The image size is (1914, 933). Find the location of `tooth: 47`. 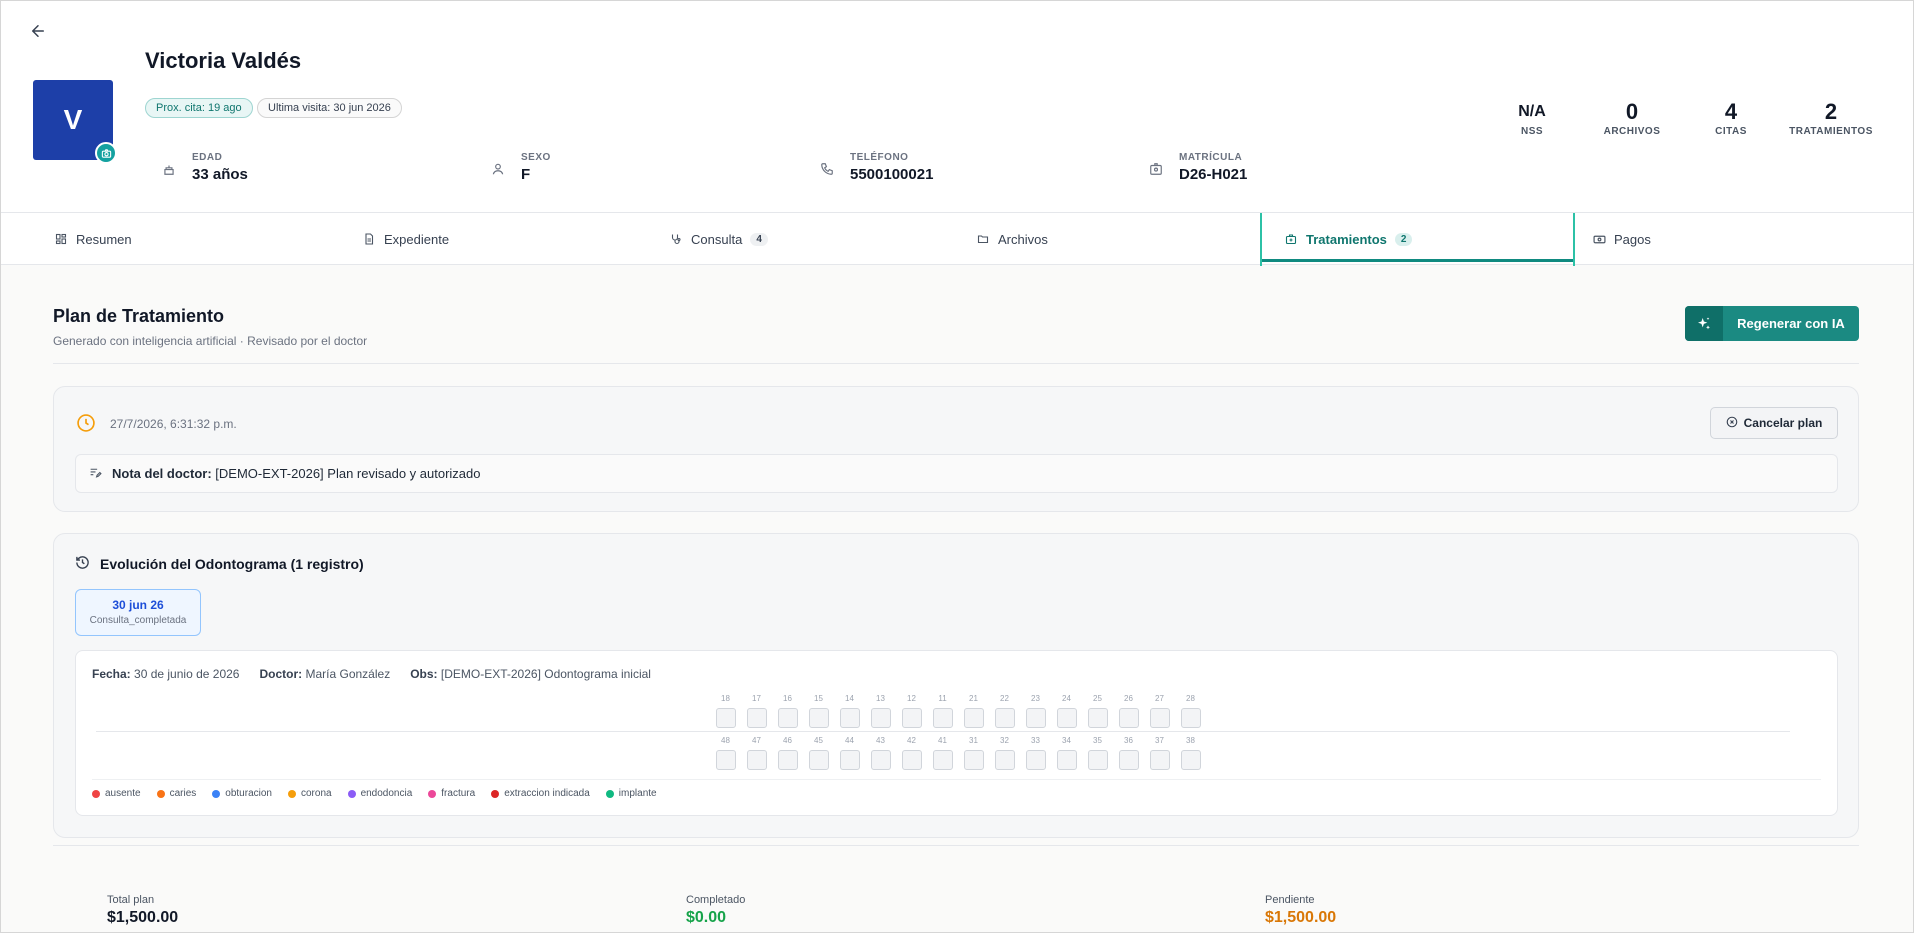

tooth: 47 is located at coordinates (756, 753).